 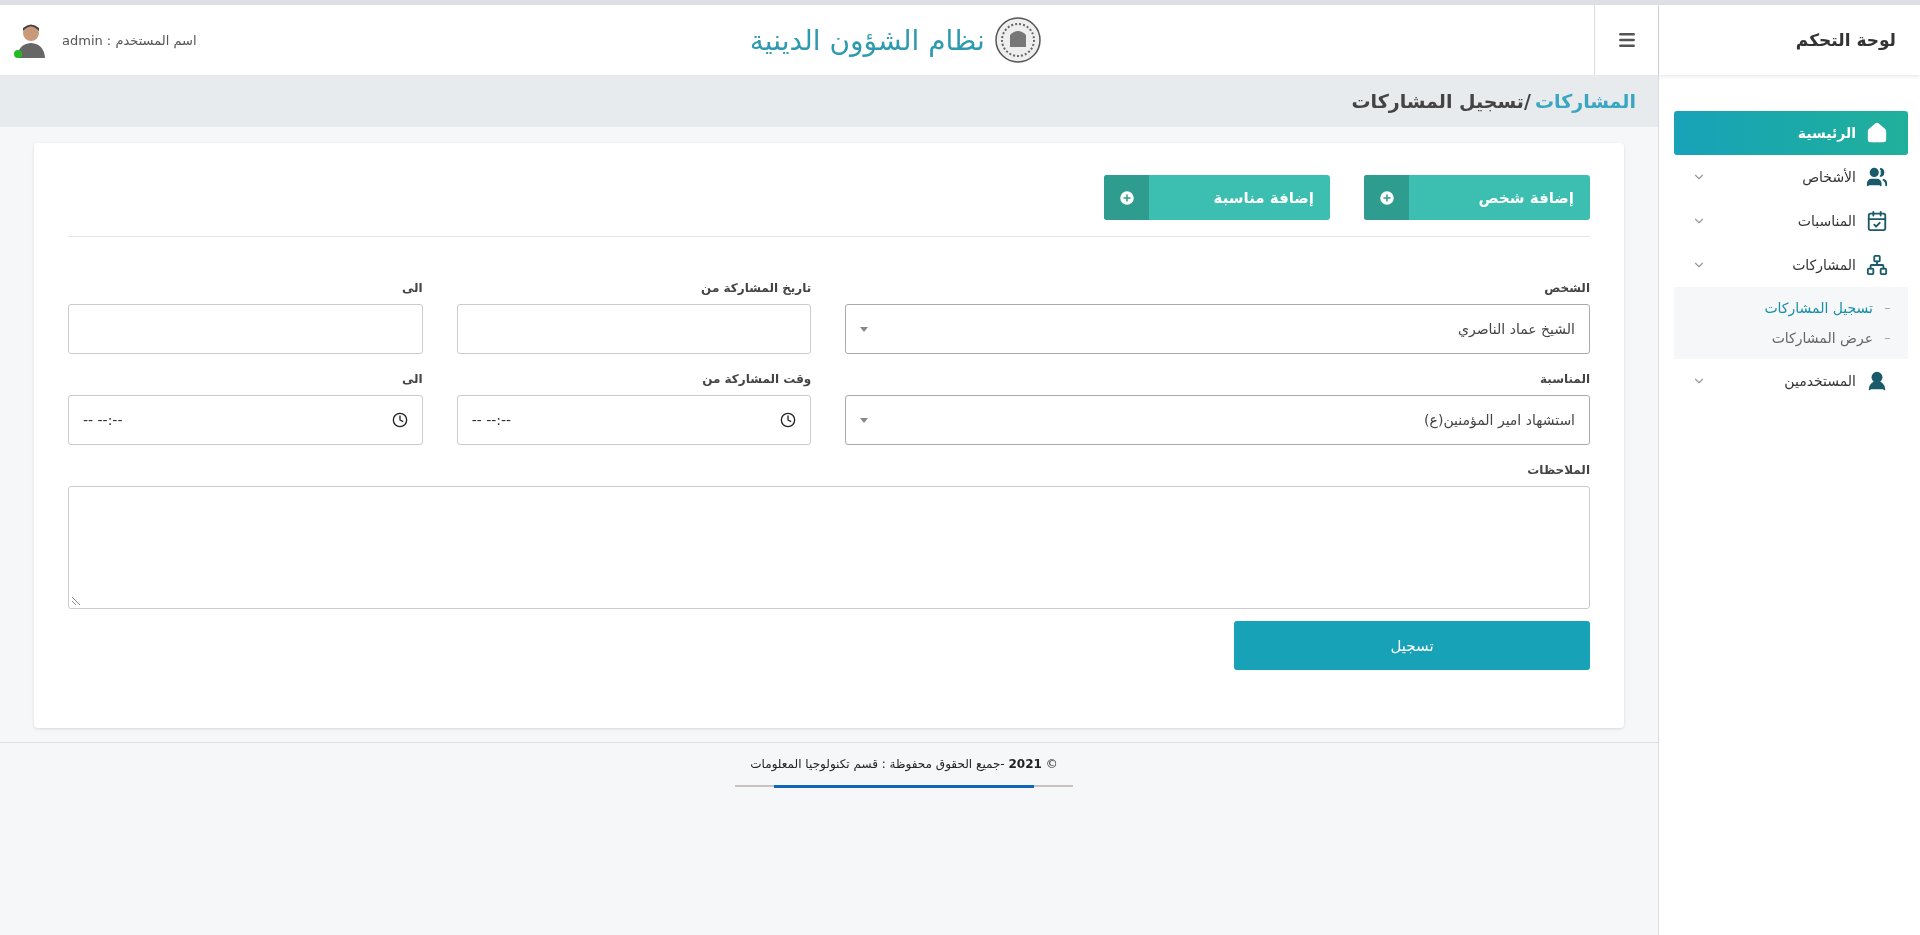 I want to click on breadcrumb-current: /تسجيل المشاركات, so click(x=1441, y=101).